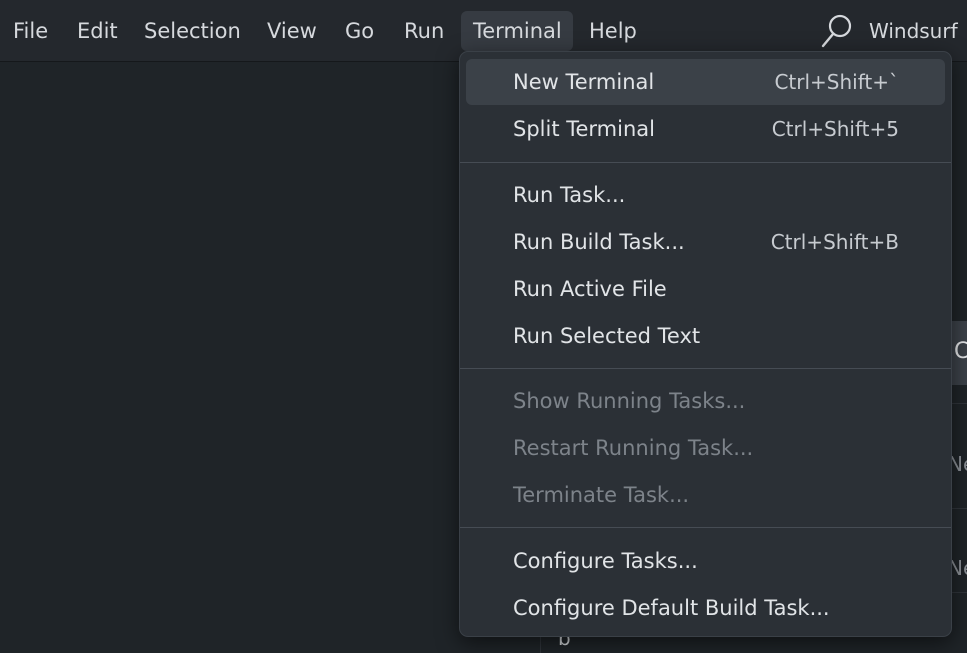 Image resolution: width=967 pixels, height=653 pixels. Describe the element at coordinates (590, 289) in the screenshot. I see `menu-item-label: Run Active File` at that location.